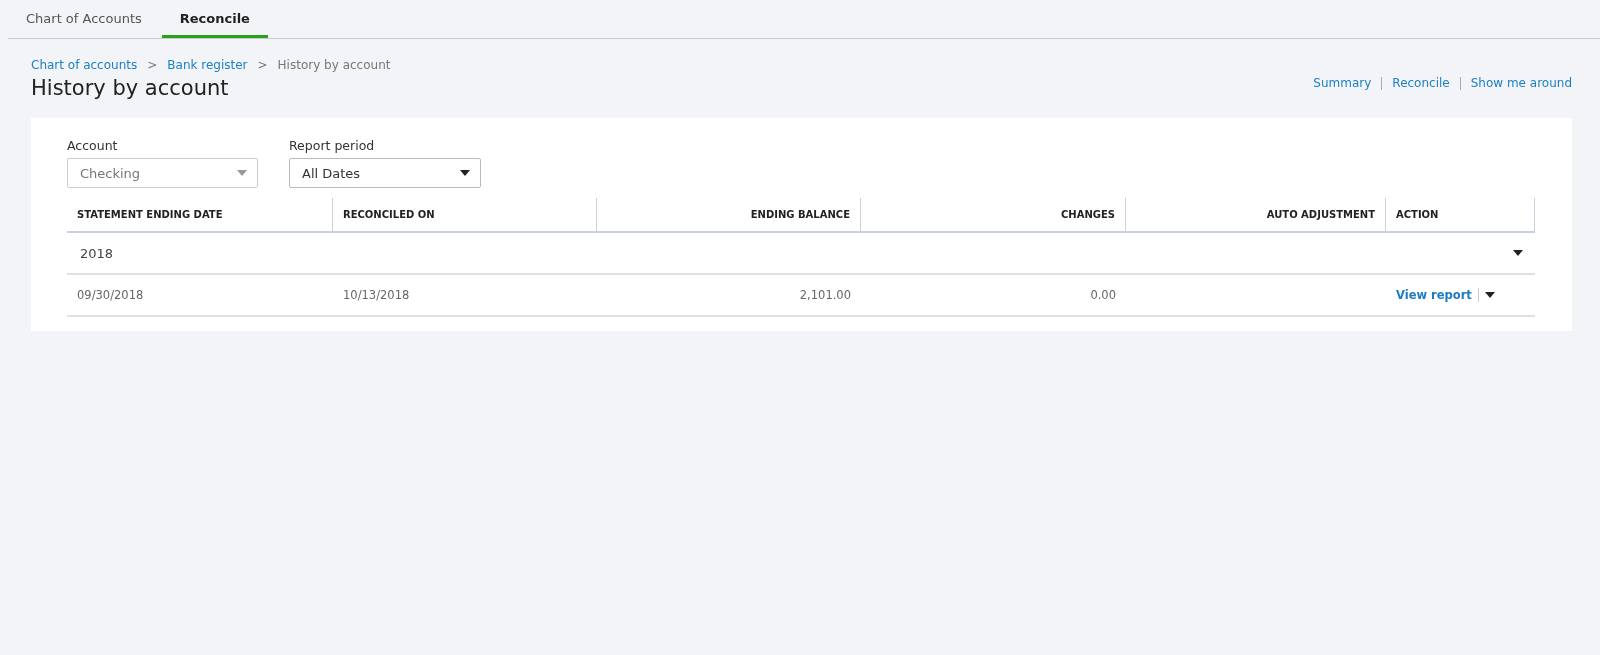 The image size is (1600, 655). What do you see at coordinates (1342, 83) in the screenshot?
I see `header-link: Summary` at bounding box center [1342, 83].